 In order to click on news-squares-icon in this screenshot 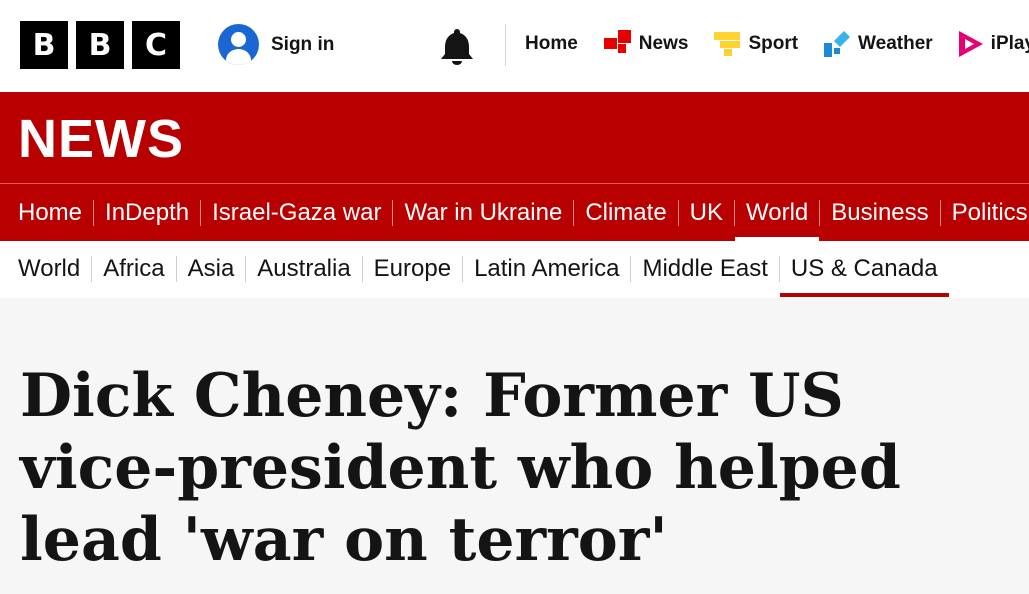, I will do `click(617, 41)`.